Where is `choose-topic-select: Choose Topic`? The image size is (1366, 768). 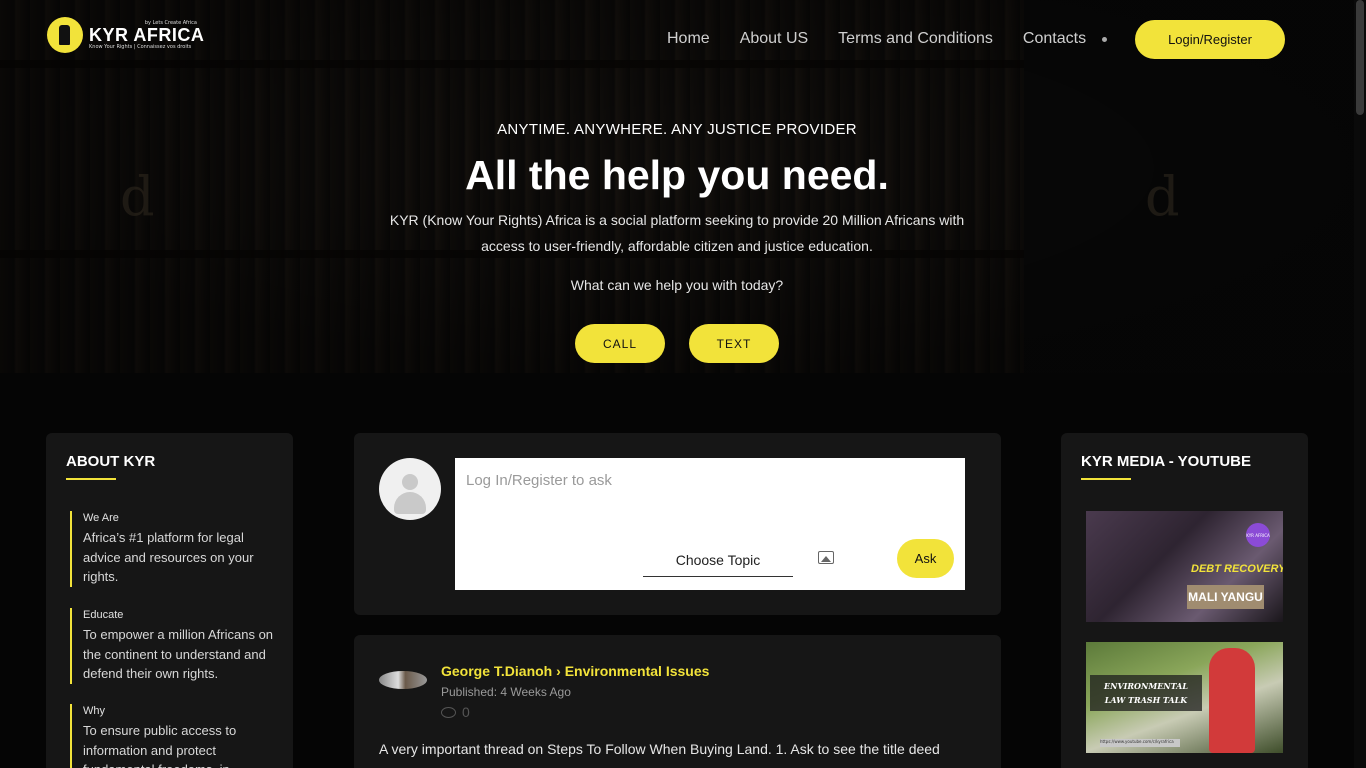
choose-topic-select: Choose Topic is located at coordinates (718, 560).